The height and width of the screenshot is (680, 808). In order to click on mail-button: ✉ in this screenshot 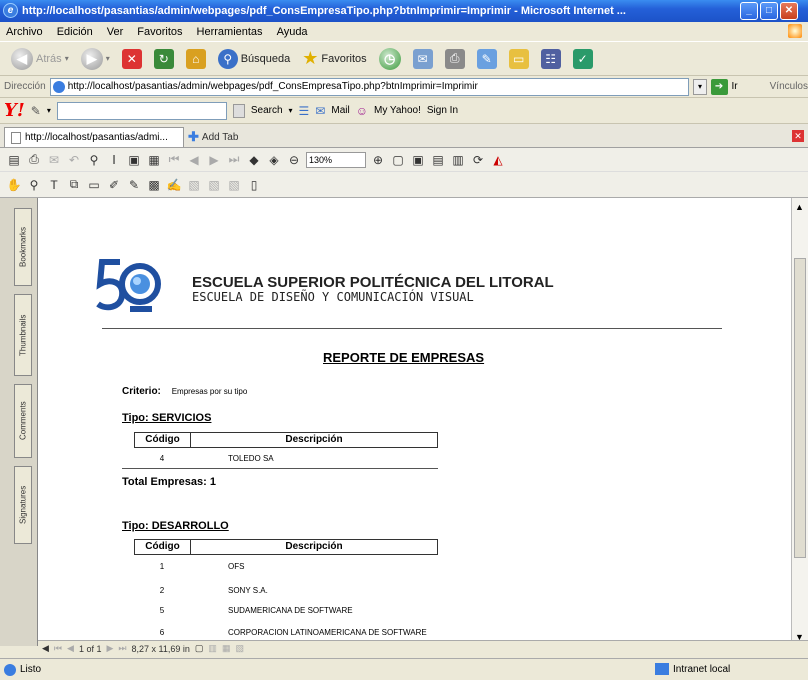, I will do `click(423, 59)`.